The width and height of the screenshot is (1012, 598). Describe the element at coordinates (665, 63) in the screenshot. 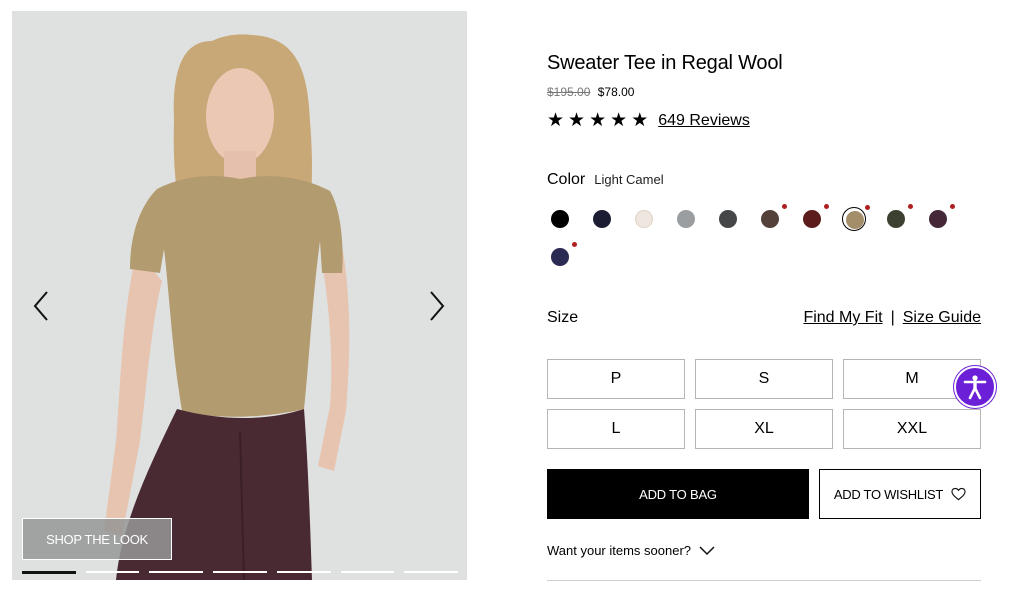

I see `product-title: Sweater Tee in Regal Wool` at that location.